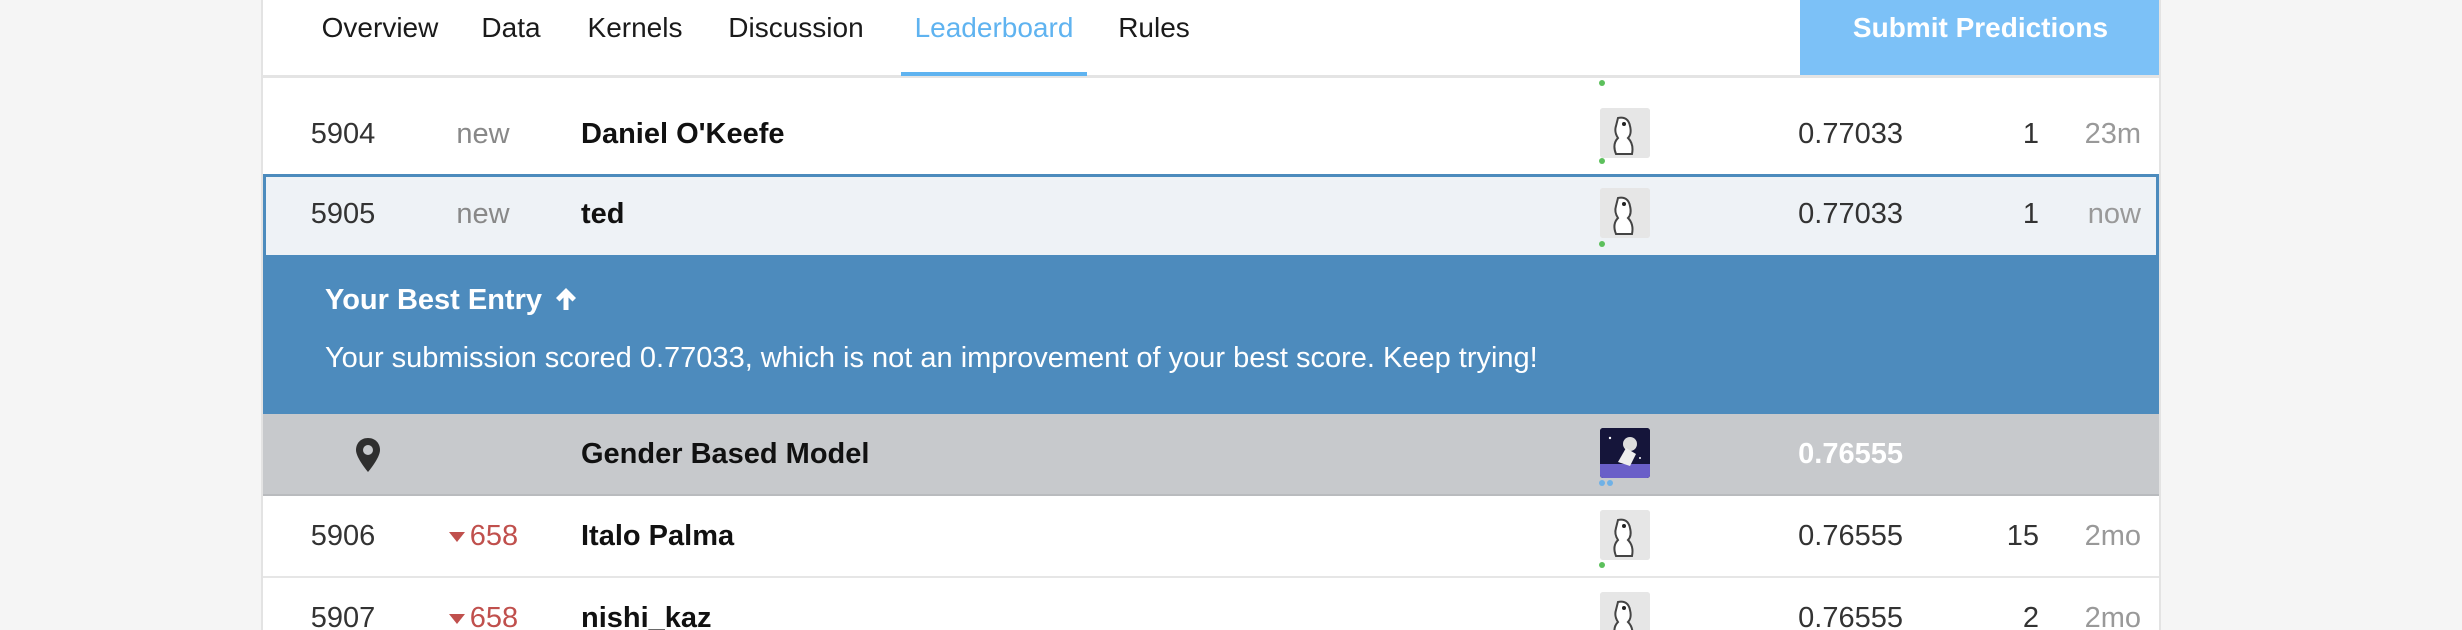 The height and width of the screenshot is (630, 2462). What do you see at coordinates (683, 134) in the screenshot?
I see `team-name: Daniel O'Keefe` at bounding box center [683, 134].